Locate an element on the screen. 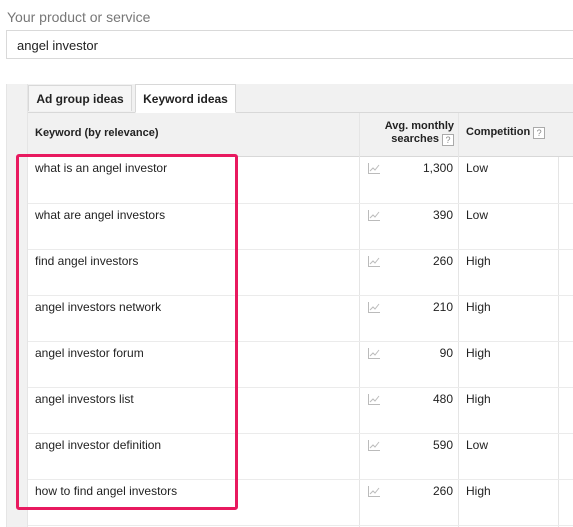  product-search-input: angel investor is located at coordinates (289, 44).